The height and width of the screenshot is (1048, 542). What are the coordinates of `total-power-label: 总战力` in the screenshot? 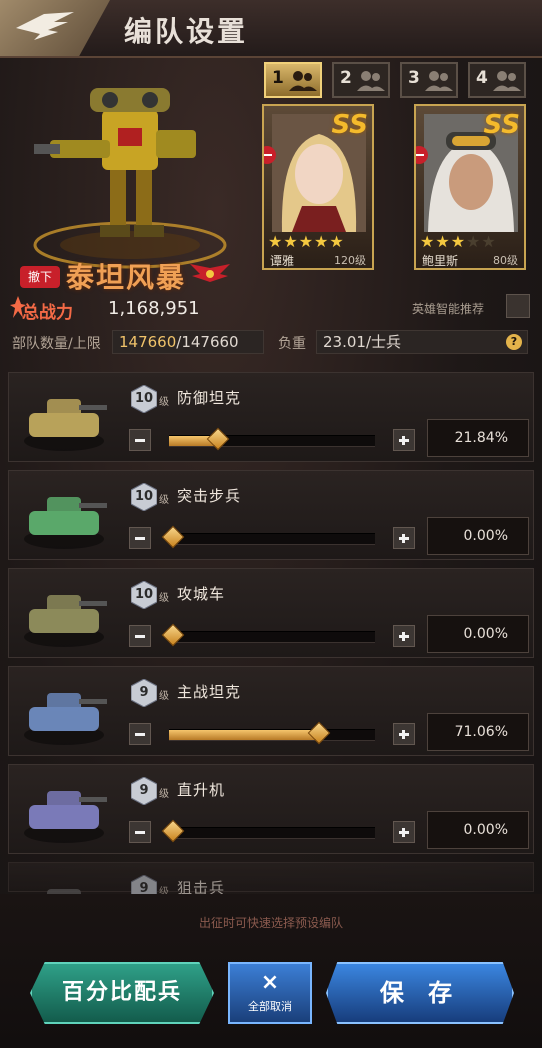 It's located at (47, 313).